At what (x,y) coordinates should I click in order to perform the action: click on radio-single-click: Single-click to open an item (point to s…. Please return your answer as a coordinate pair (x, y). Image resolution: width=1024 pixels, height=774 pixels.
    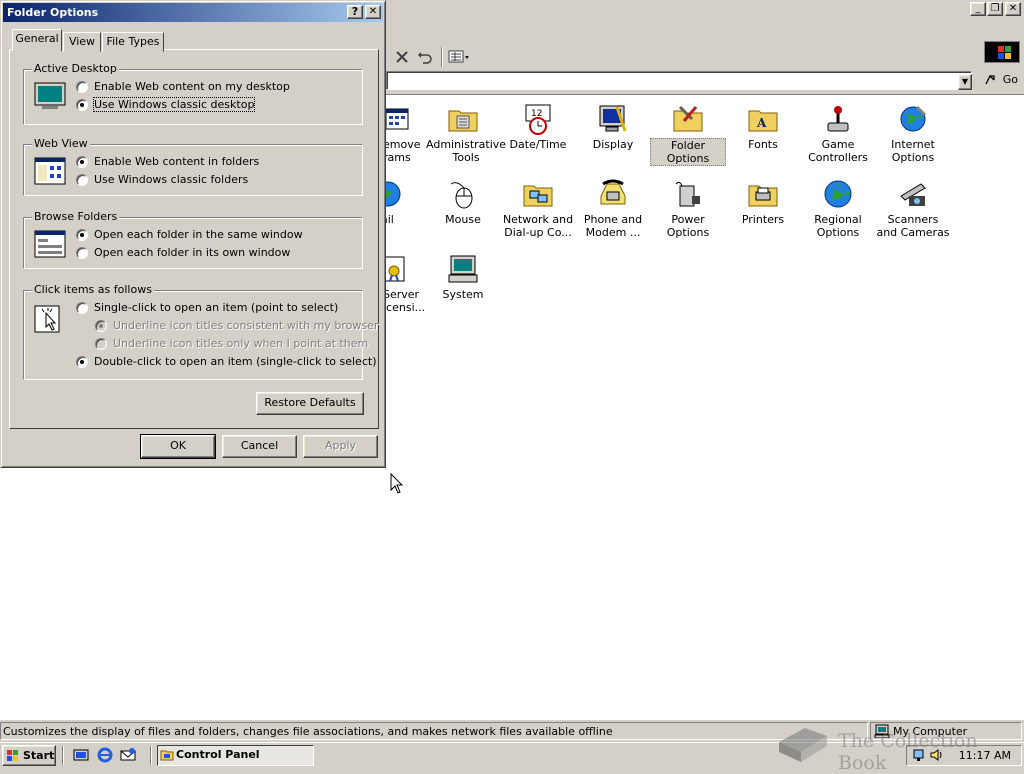
    Looking at the image, I should click on (207, 309).